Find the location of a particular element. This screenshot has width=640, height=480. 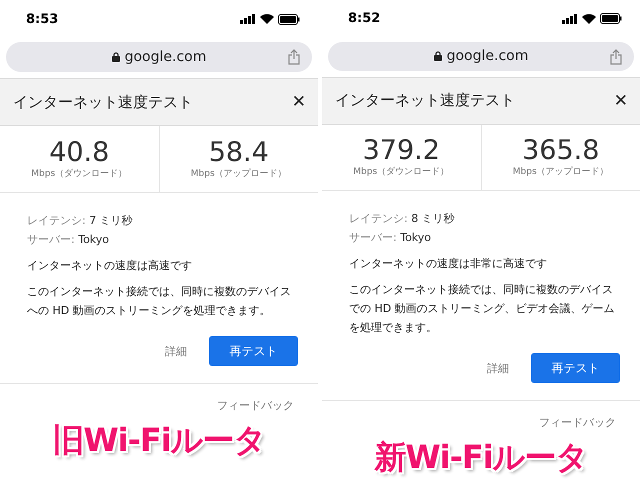

download-speed: 379.2 is located at coordinates (401, 150).